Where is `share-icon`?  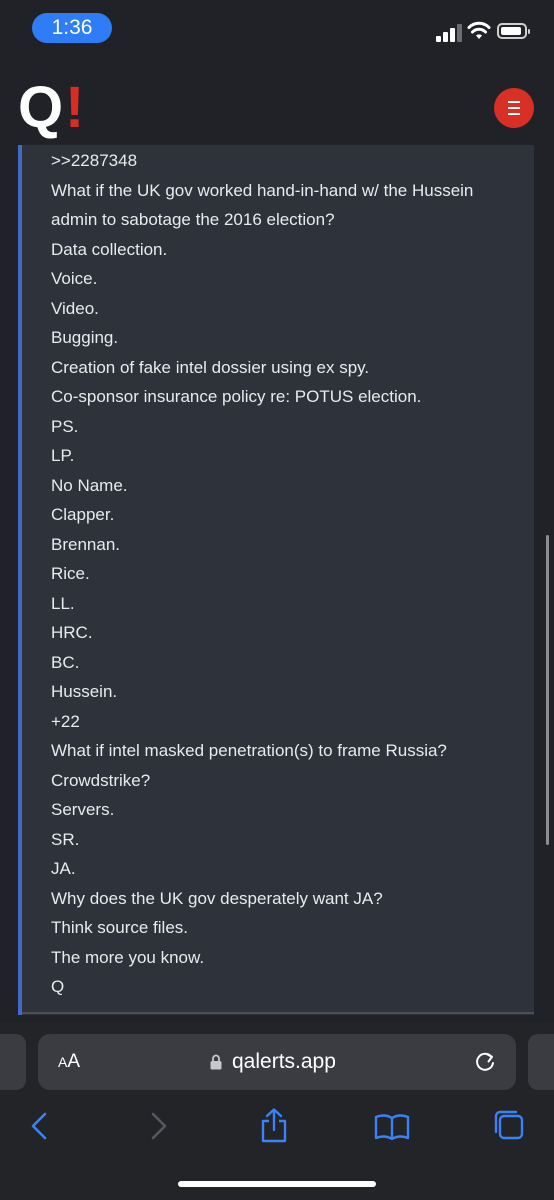 share-icon is located at coordinates (274, 1126).